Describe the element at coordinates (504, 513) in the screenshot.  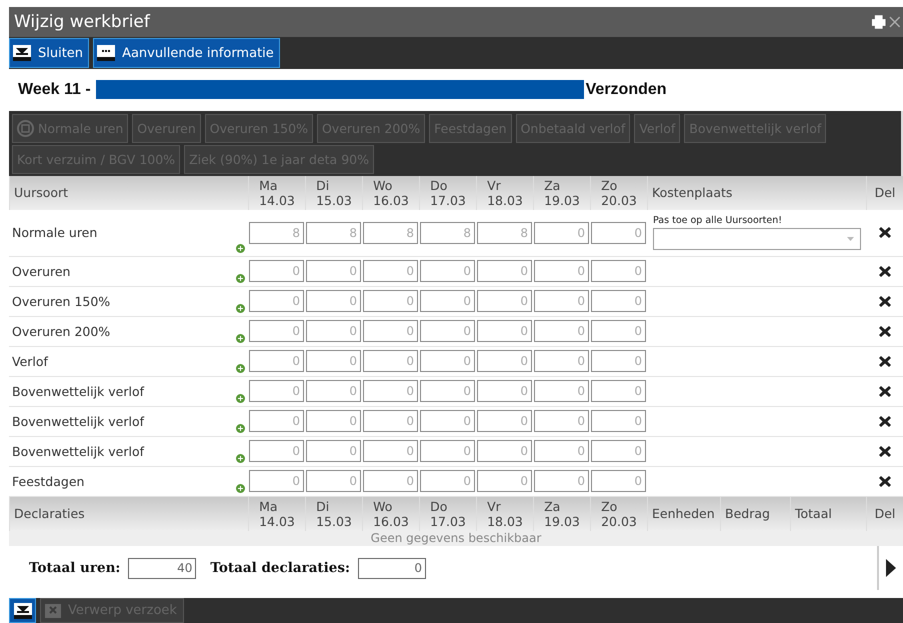
I see `day-header: Vr 18.03` at that location.